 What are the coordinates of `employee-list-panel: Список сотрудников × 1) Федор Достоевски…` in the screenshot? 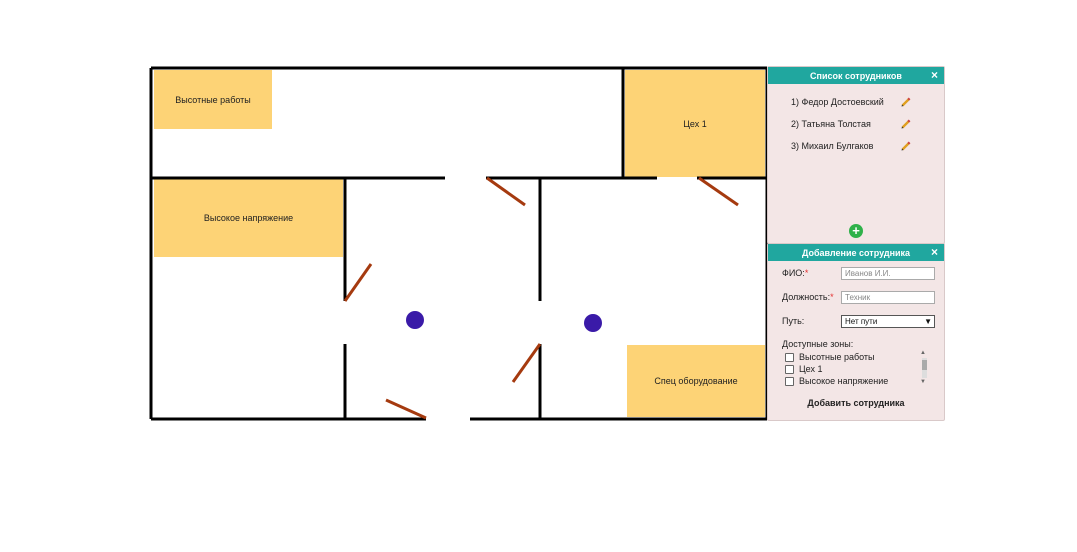 It's located at (856, 155).